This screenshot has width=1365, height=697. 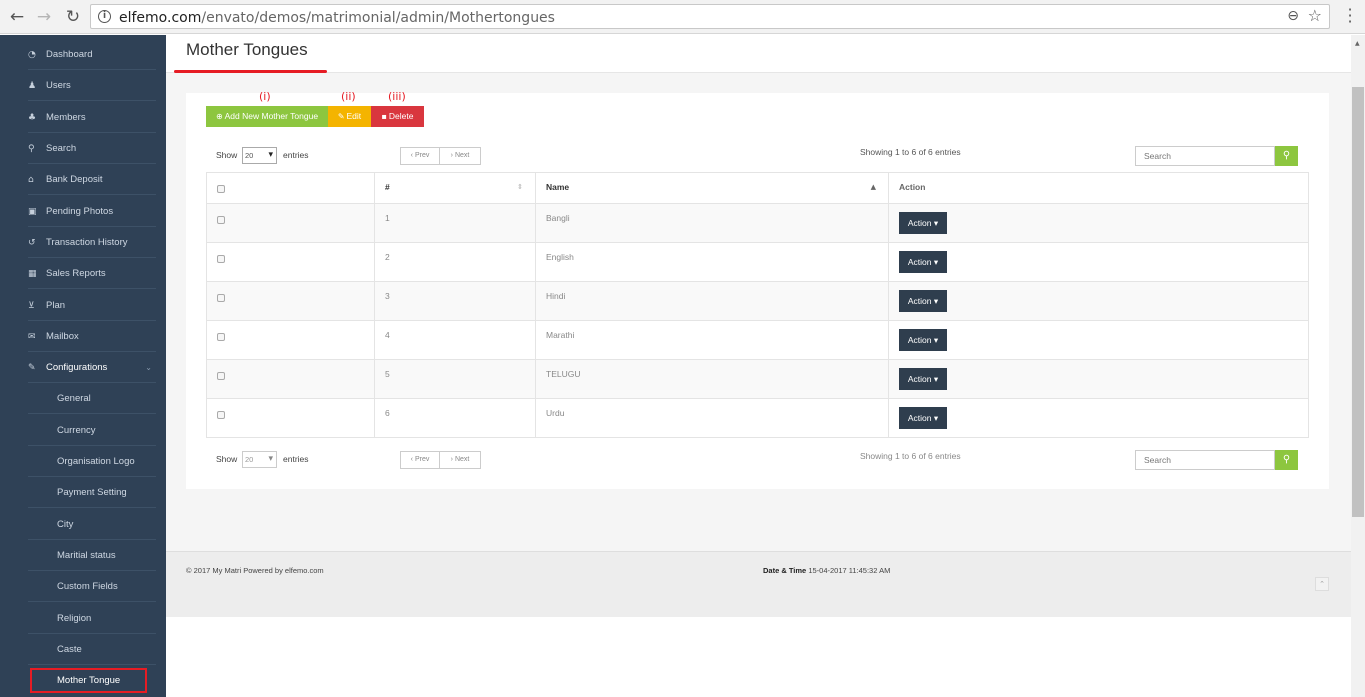 I want to click on page-size-select-bottom: 20 ▾, so click(x=259, y=459).